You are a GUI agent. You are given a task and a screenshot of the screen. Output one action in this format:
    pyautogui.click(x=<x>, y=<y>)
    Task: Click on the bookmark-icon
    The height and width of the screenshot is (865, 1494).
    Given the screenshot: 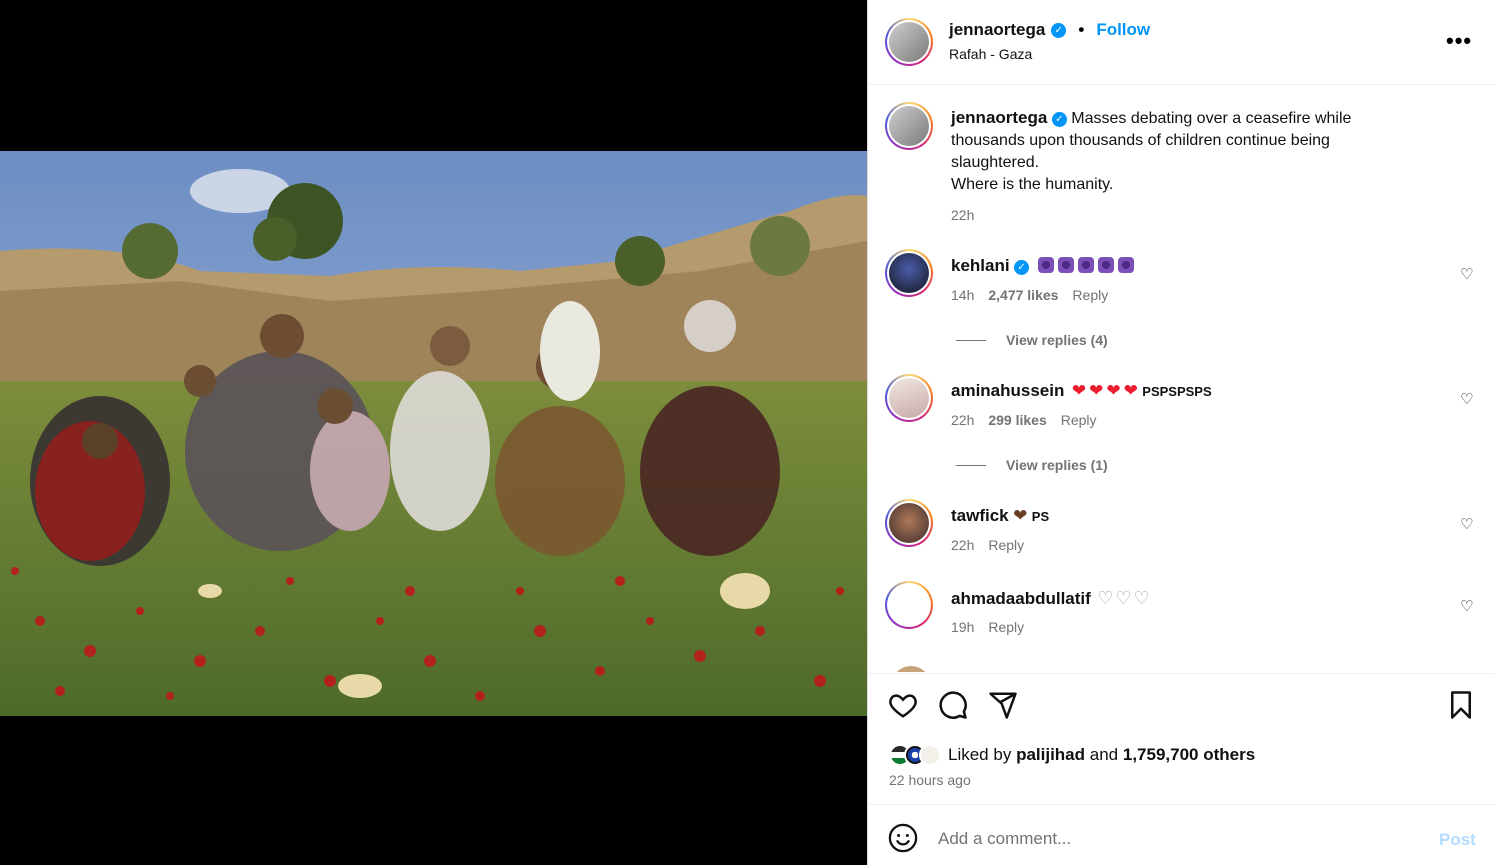 What is the action you would take?
    pyautogui.click(x=1461, y=705)
    